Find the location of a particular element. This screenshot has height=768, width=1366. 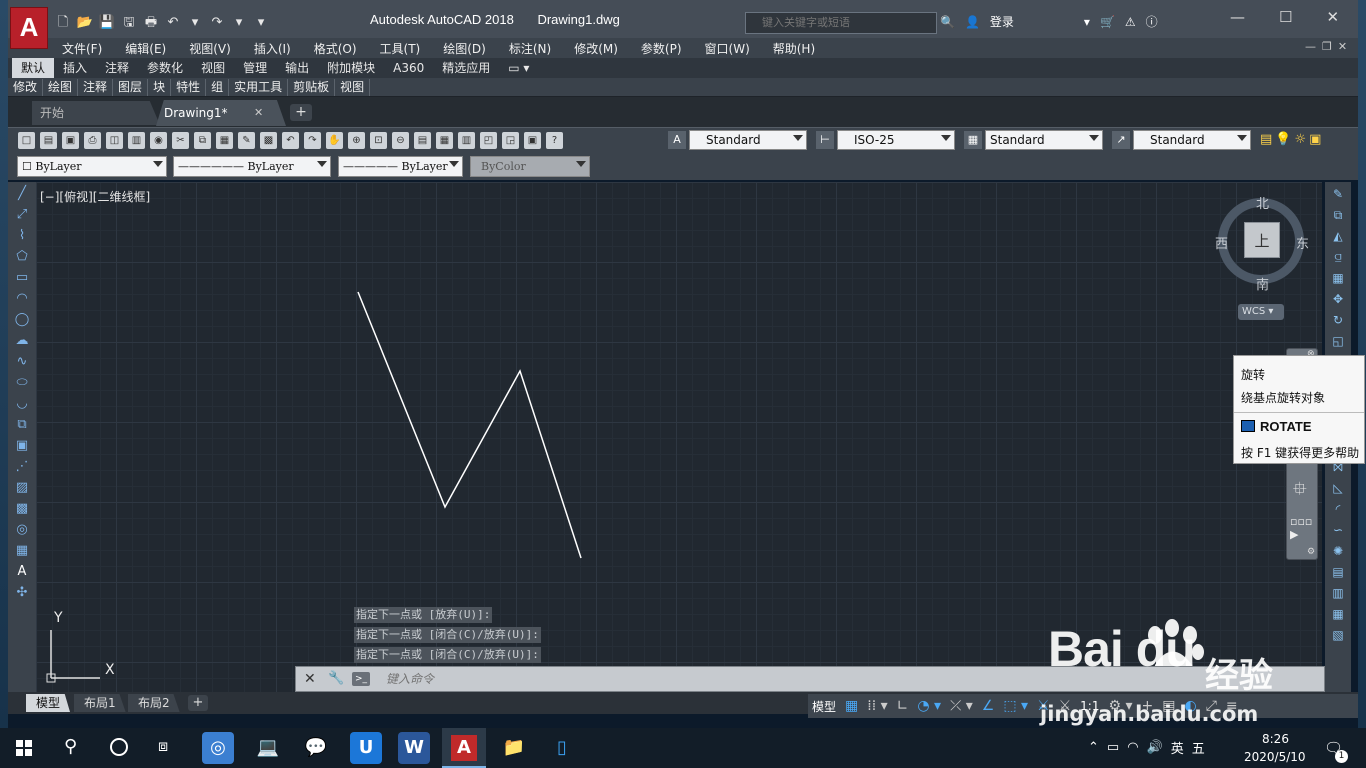

recent-commands-icon: >_ is located at coordinates (361, 679).